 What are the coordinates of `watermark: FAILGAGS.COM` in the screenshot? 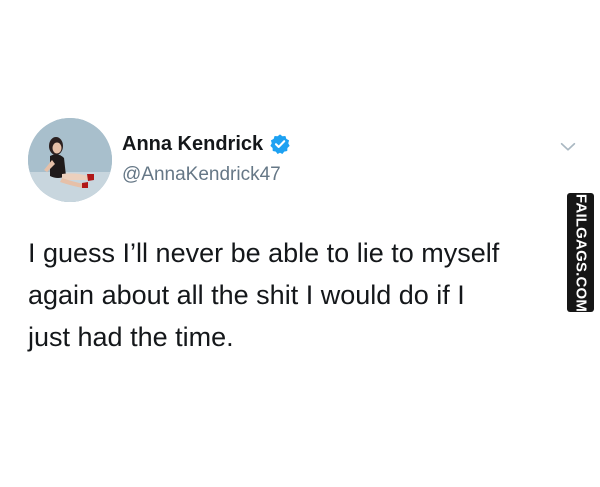 It's located at (580, 252).